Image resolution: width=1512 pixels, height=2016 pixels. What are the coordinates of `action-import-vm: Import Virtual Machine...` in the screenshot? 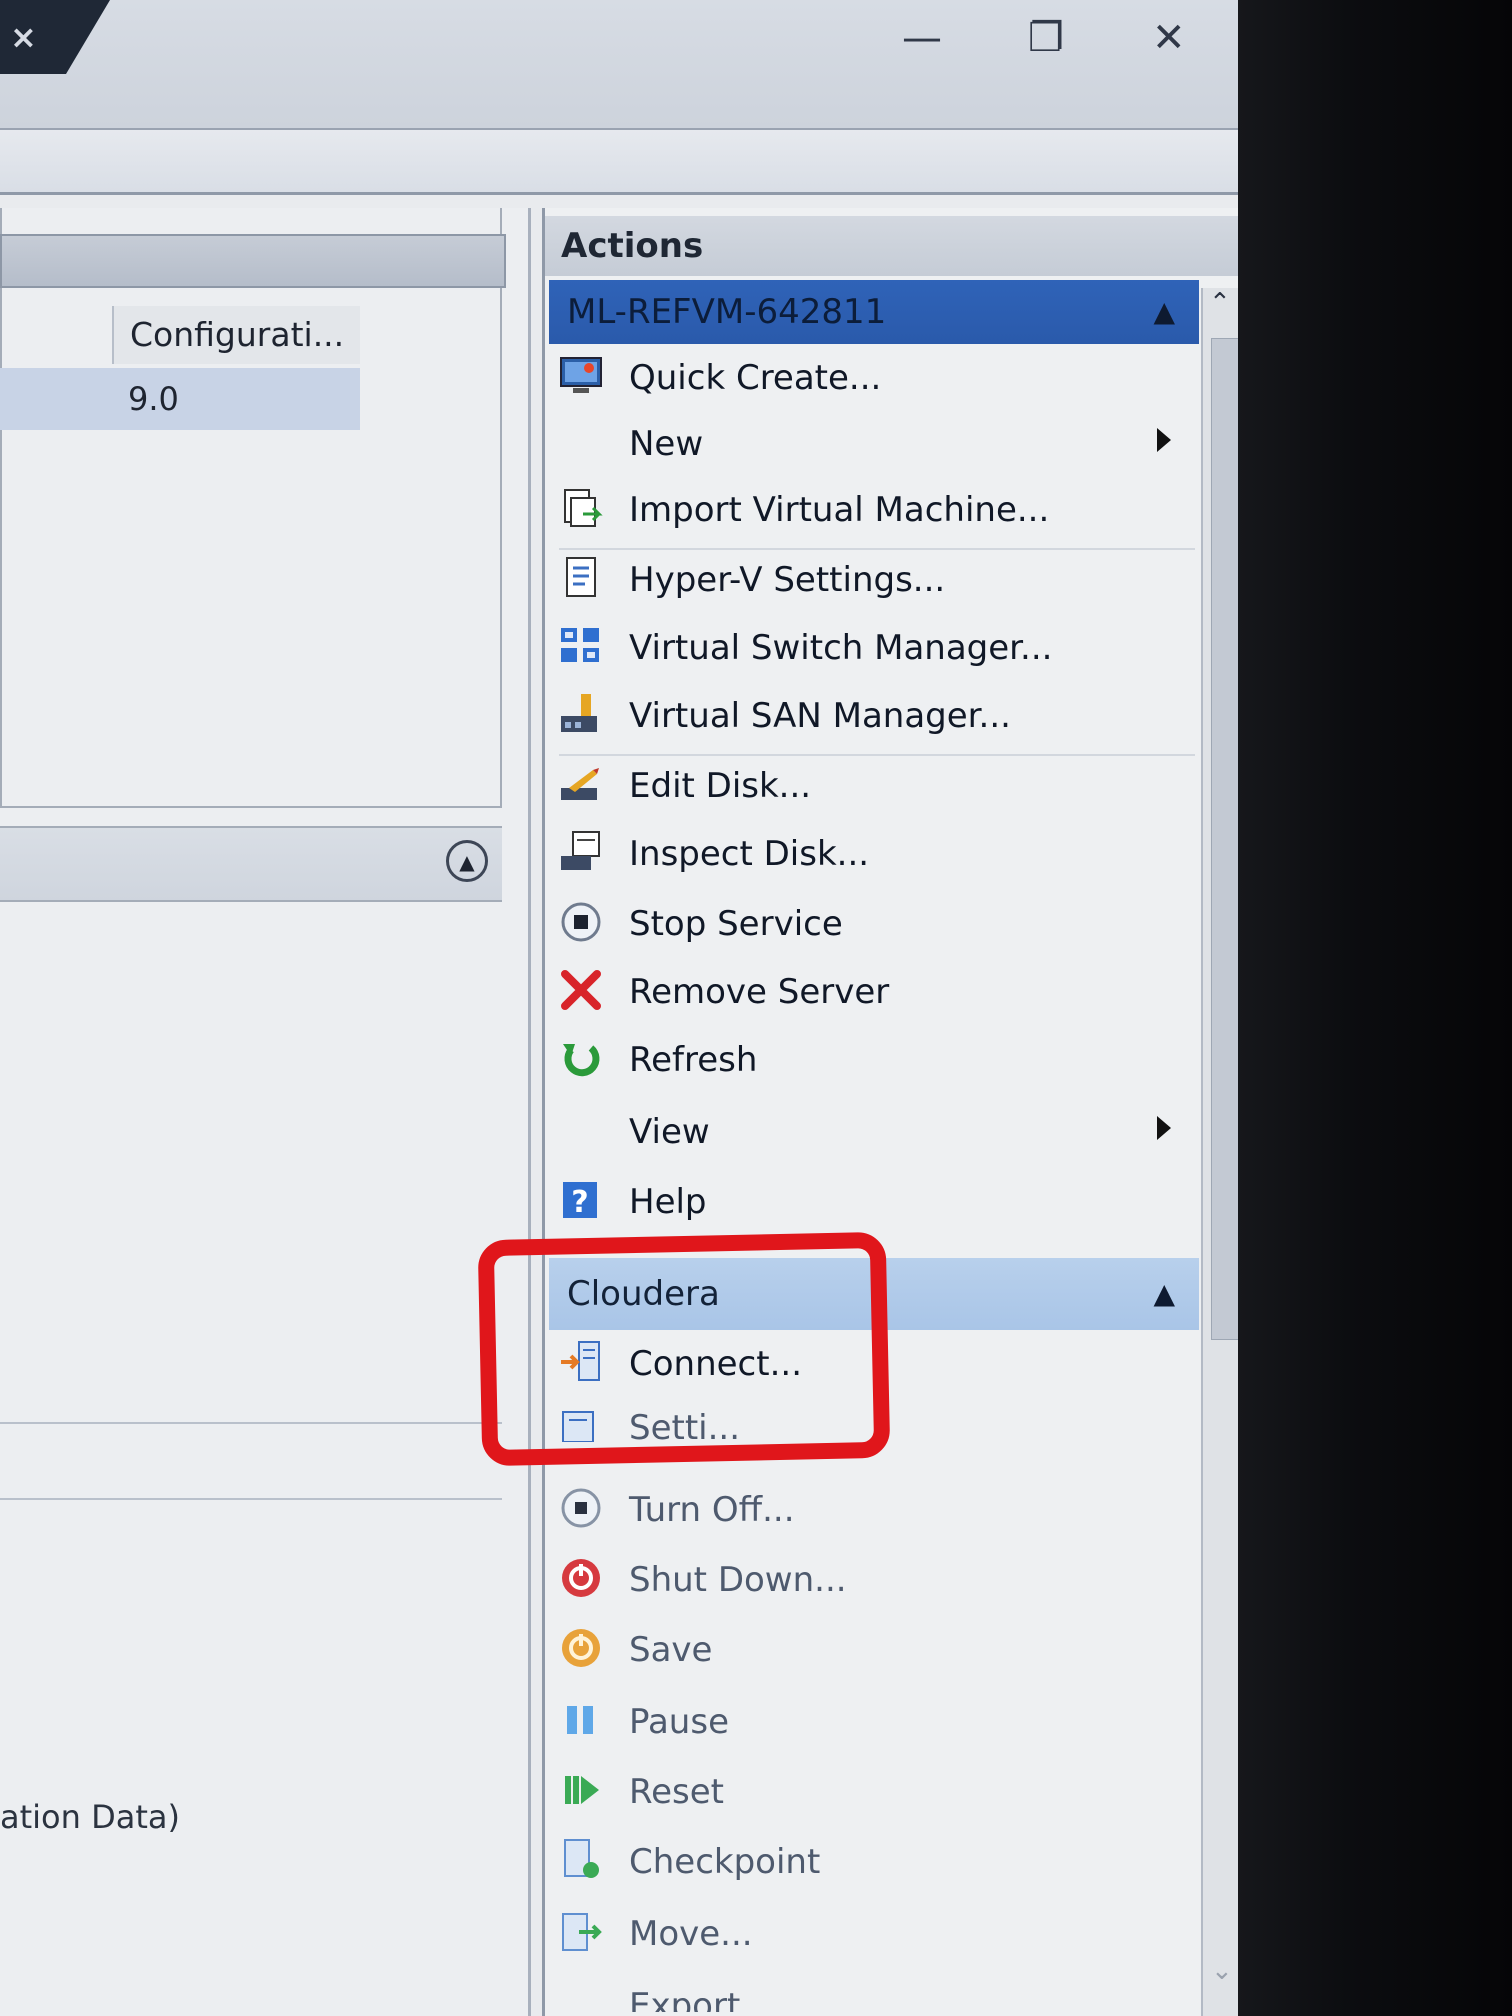 It's located at (874, 510).